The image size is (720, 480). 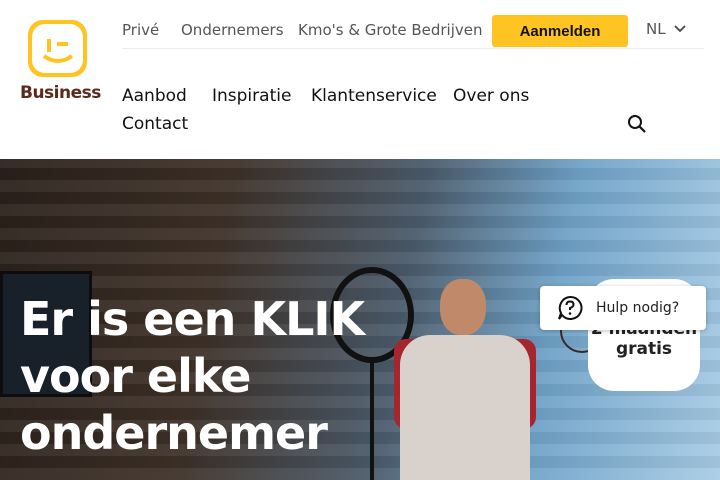 I want to click on hero-person-body, so click(x=465, y=407).